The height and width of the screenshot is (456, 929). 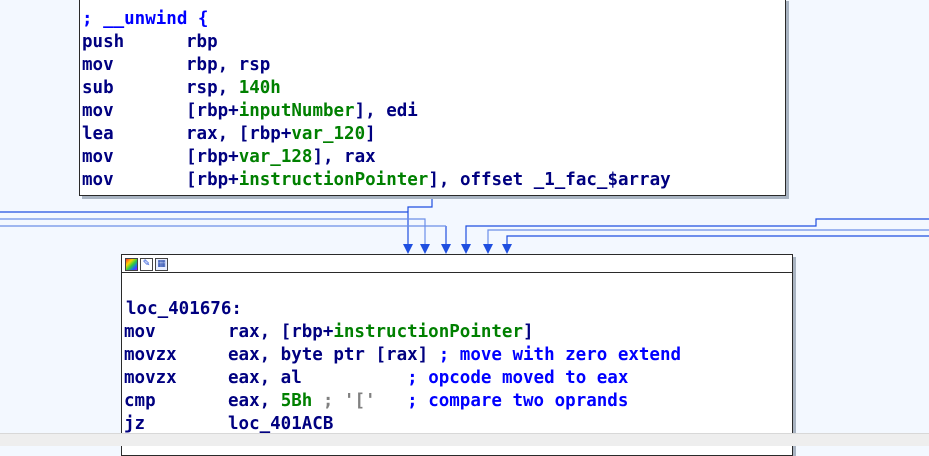 I want to click on asm-operand: 140h, so click(x=259, y=88).